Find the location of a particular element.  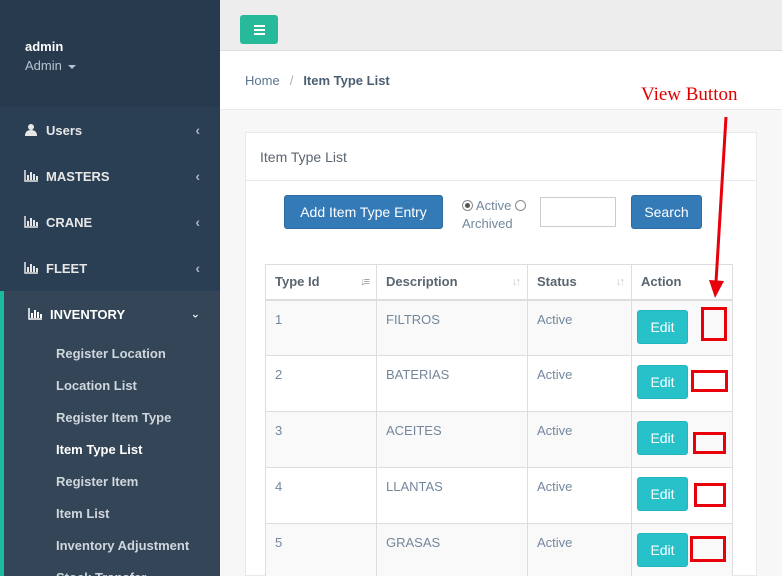

menu-label: MASTERS is located at coordinates (78, 176).